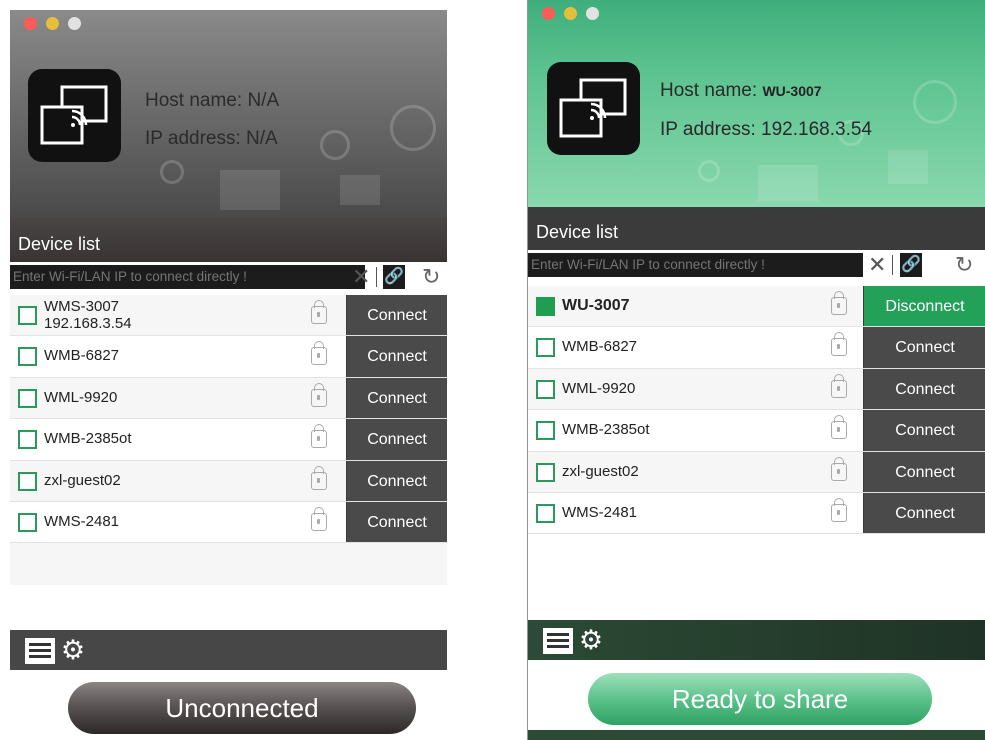 The height and width of the screenshot is (740, 985). Describe the element at coordinates (228, 239) in the screenshot. I see `device-list-title: Device list` at that location.